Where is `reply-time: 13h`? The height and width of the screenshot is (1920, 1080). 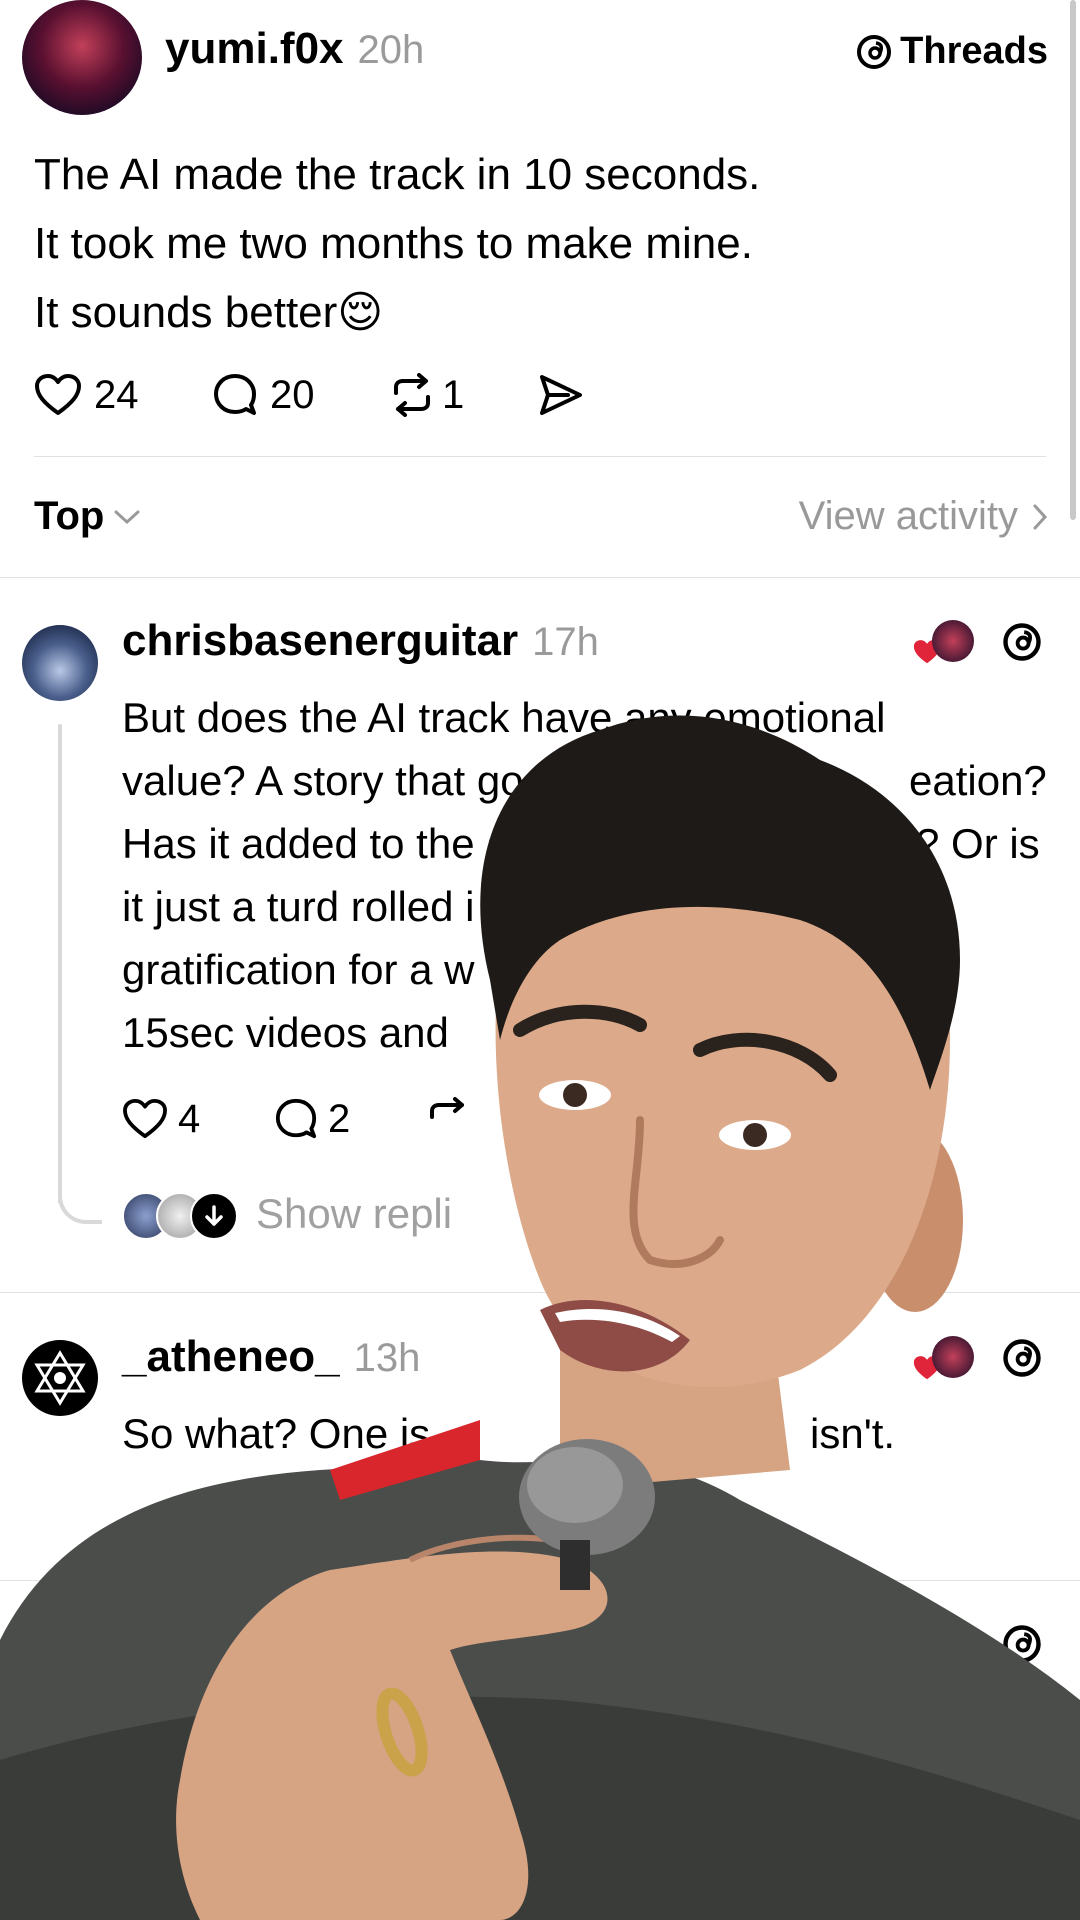
reply-time: 13h is located at coordinates (387, 1358).